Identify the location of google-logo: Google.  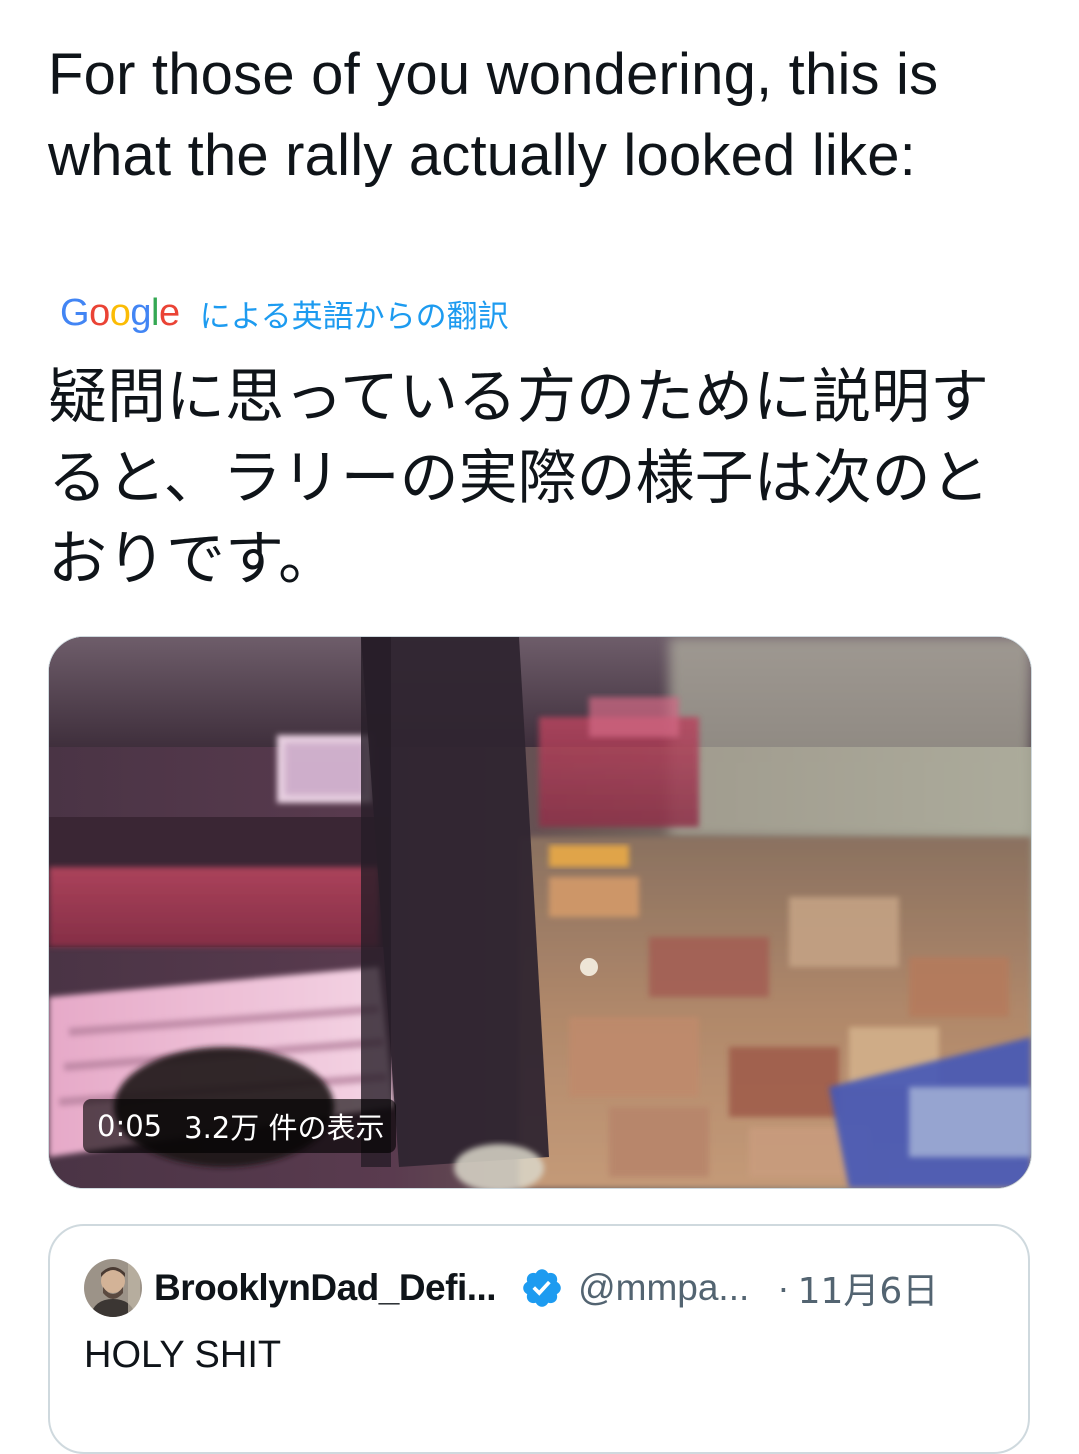
(120, 313).